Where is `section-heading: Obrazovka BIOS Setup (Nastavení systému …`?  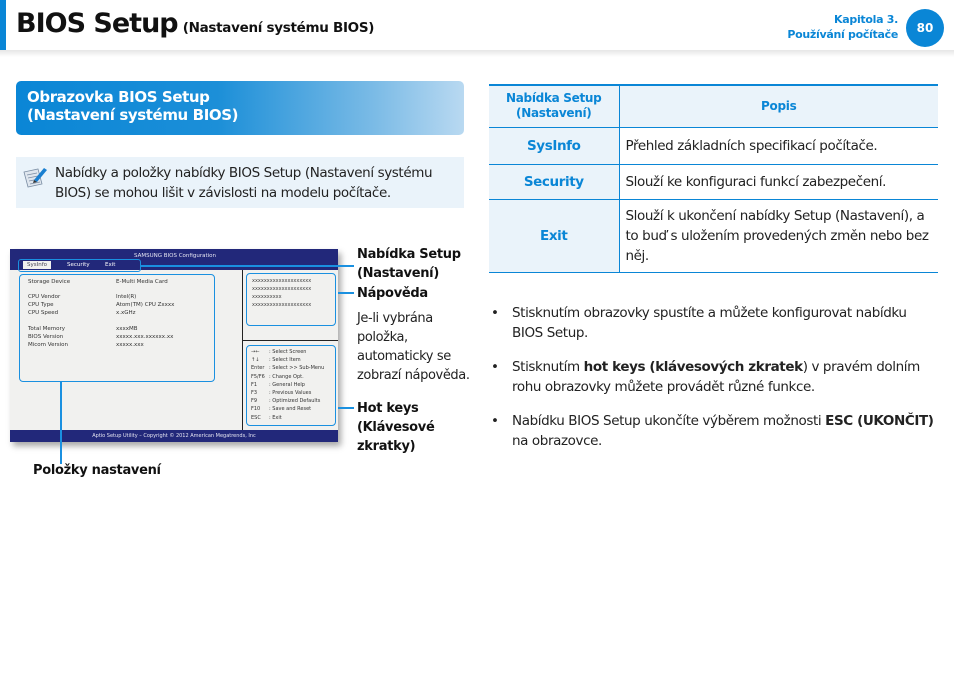
section-heading: Obrazovka BIOS Setup (Nastavení systému … is located at coordinates (240, 108).